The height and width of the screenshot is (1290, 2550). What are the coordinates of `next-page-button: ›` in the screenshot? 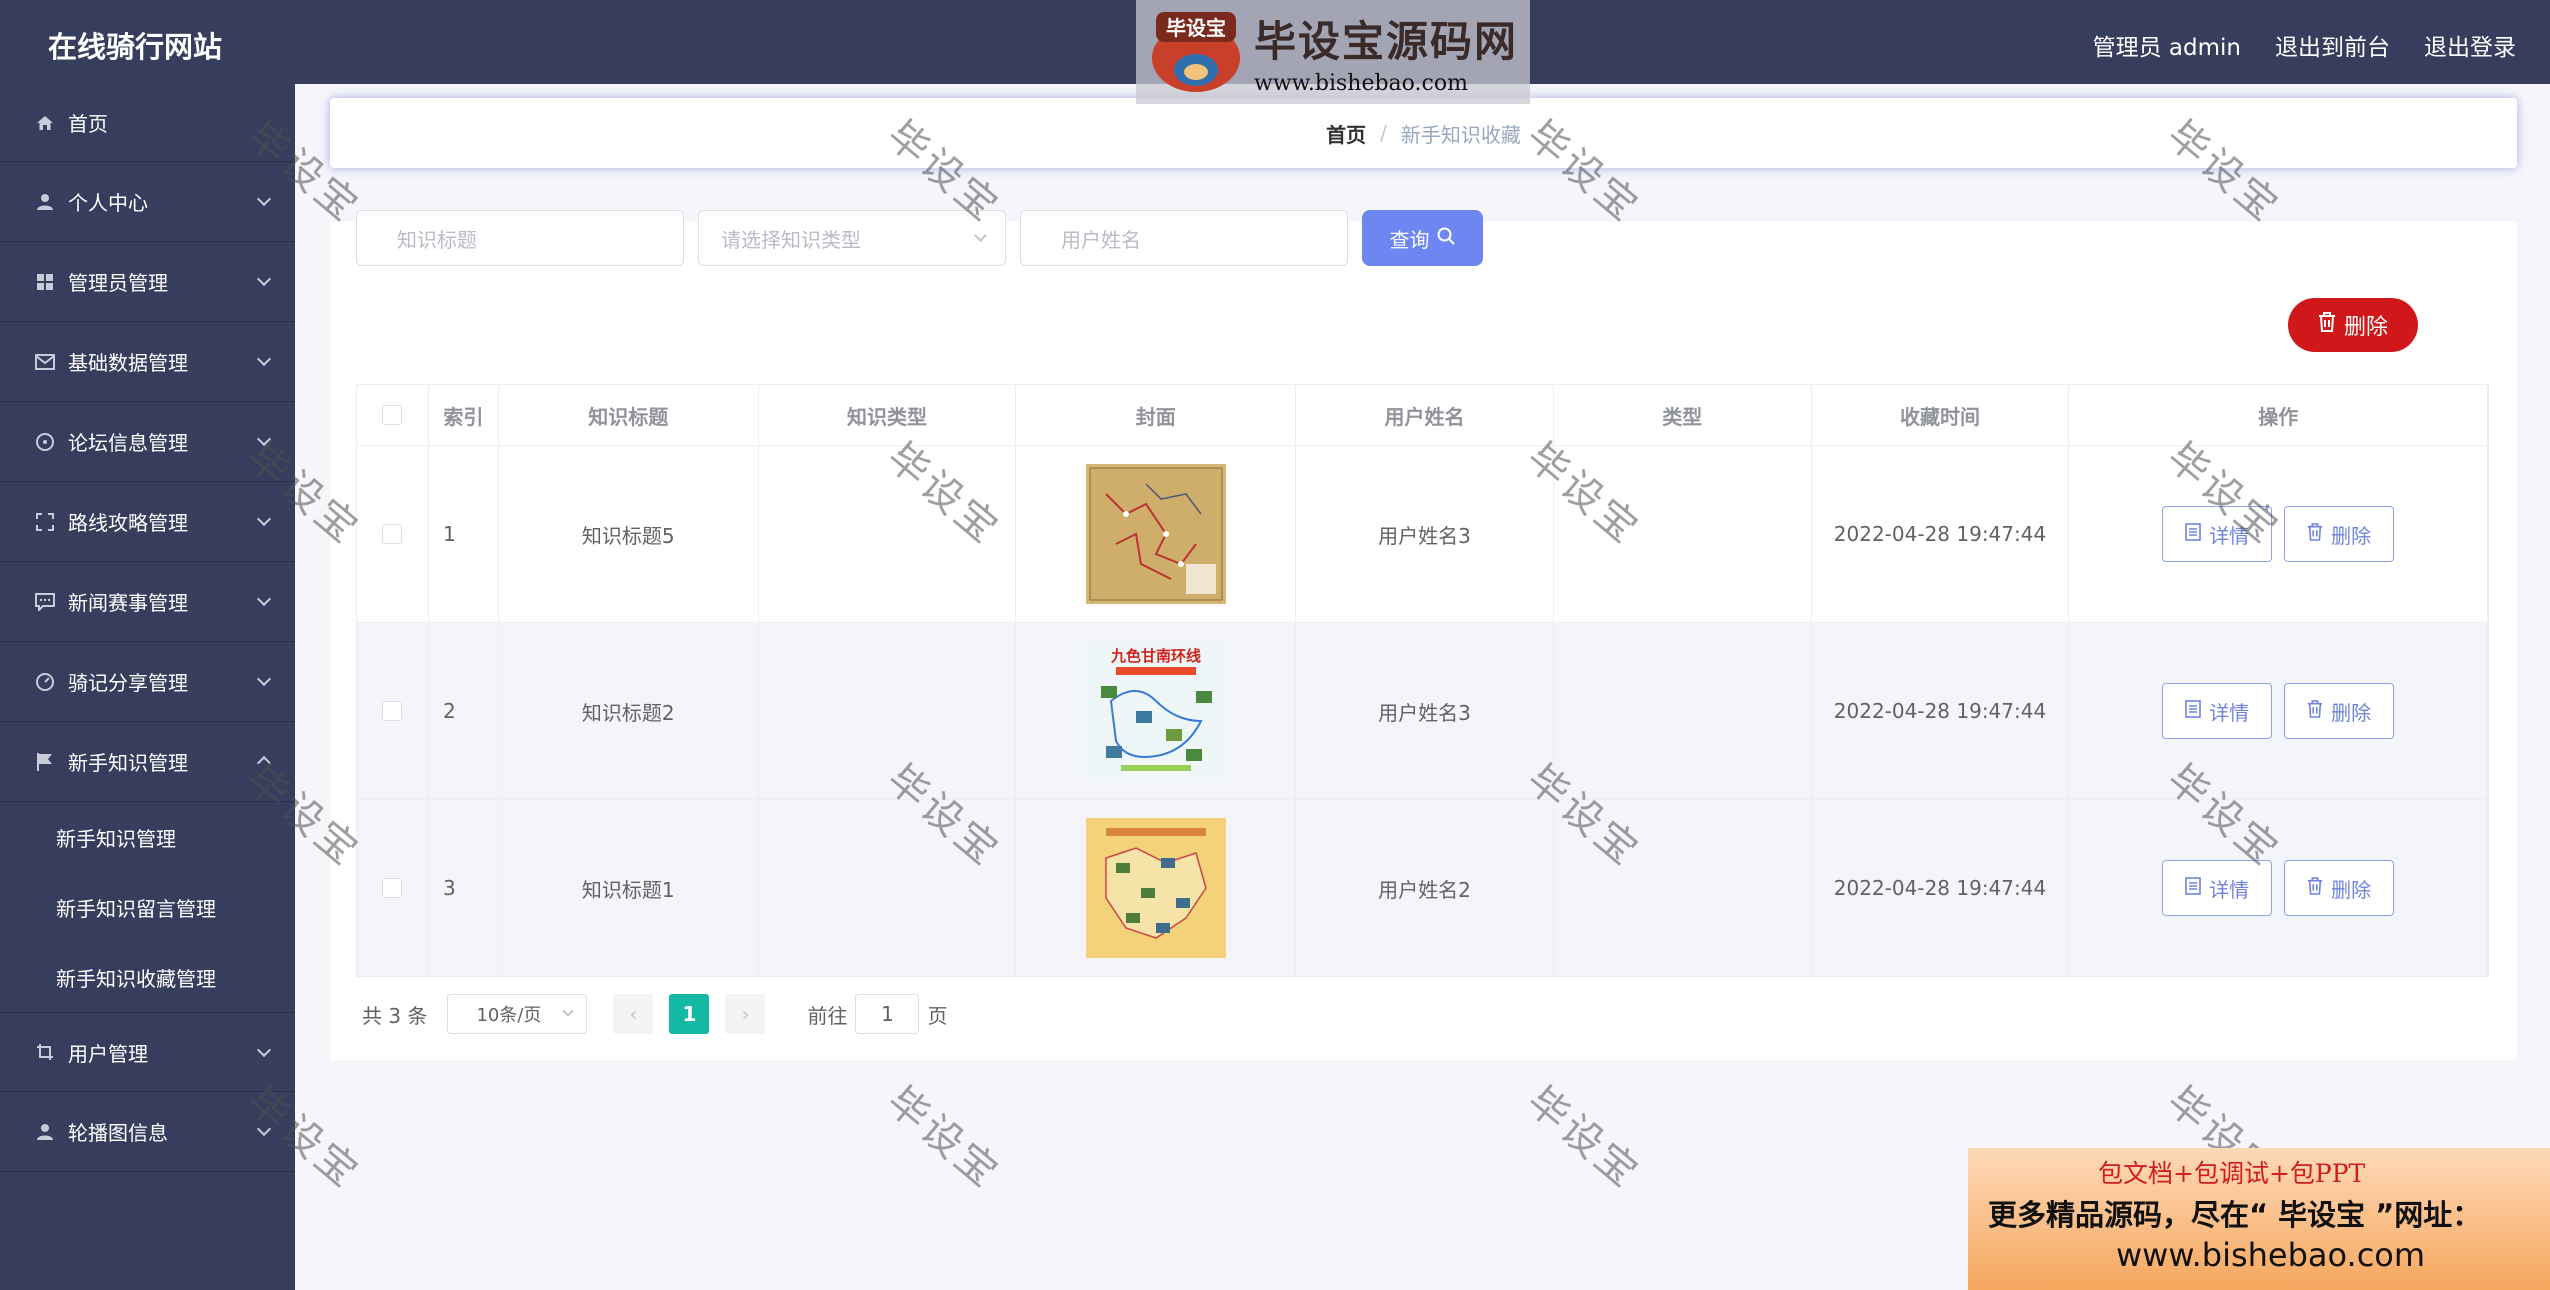 It's located at (745, 1014).